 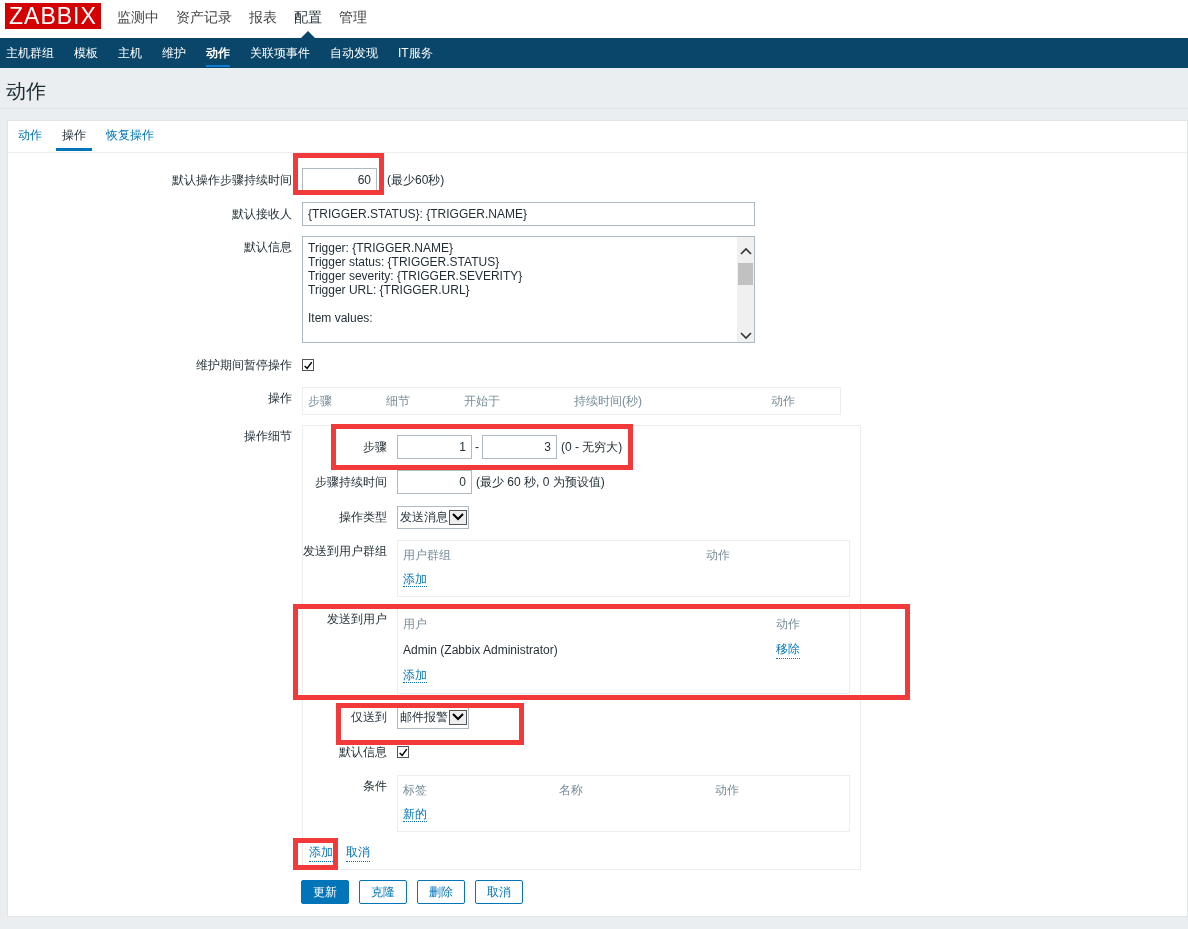 What do you see at coordinates (788, 650) in the screenshot?
I see `remove-link: 移除` at bounding box center [788, 650].